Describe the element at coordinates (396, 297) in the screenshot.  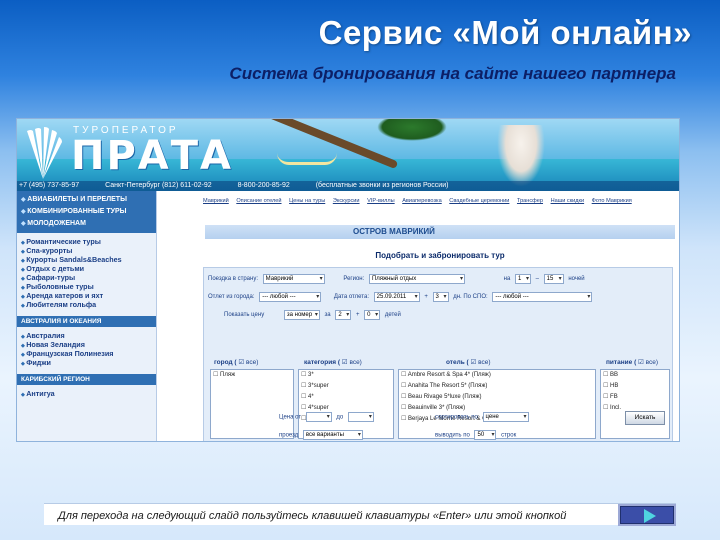
I see `date-input: 25.09.2011` at that location.